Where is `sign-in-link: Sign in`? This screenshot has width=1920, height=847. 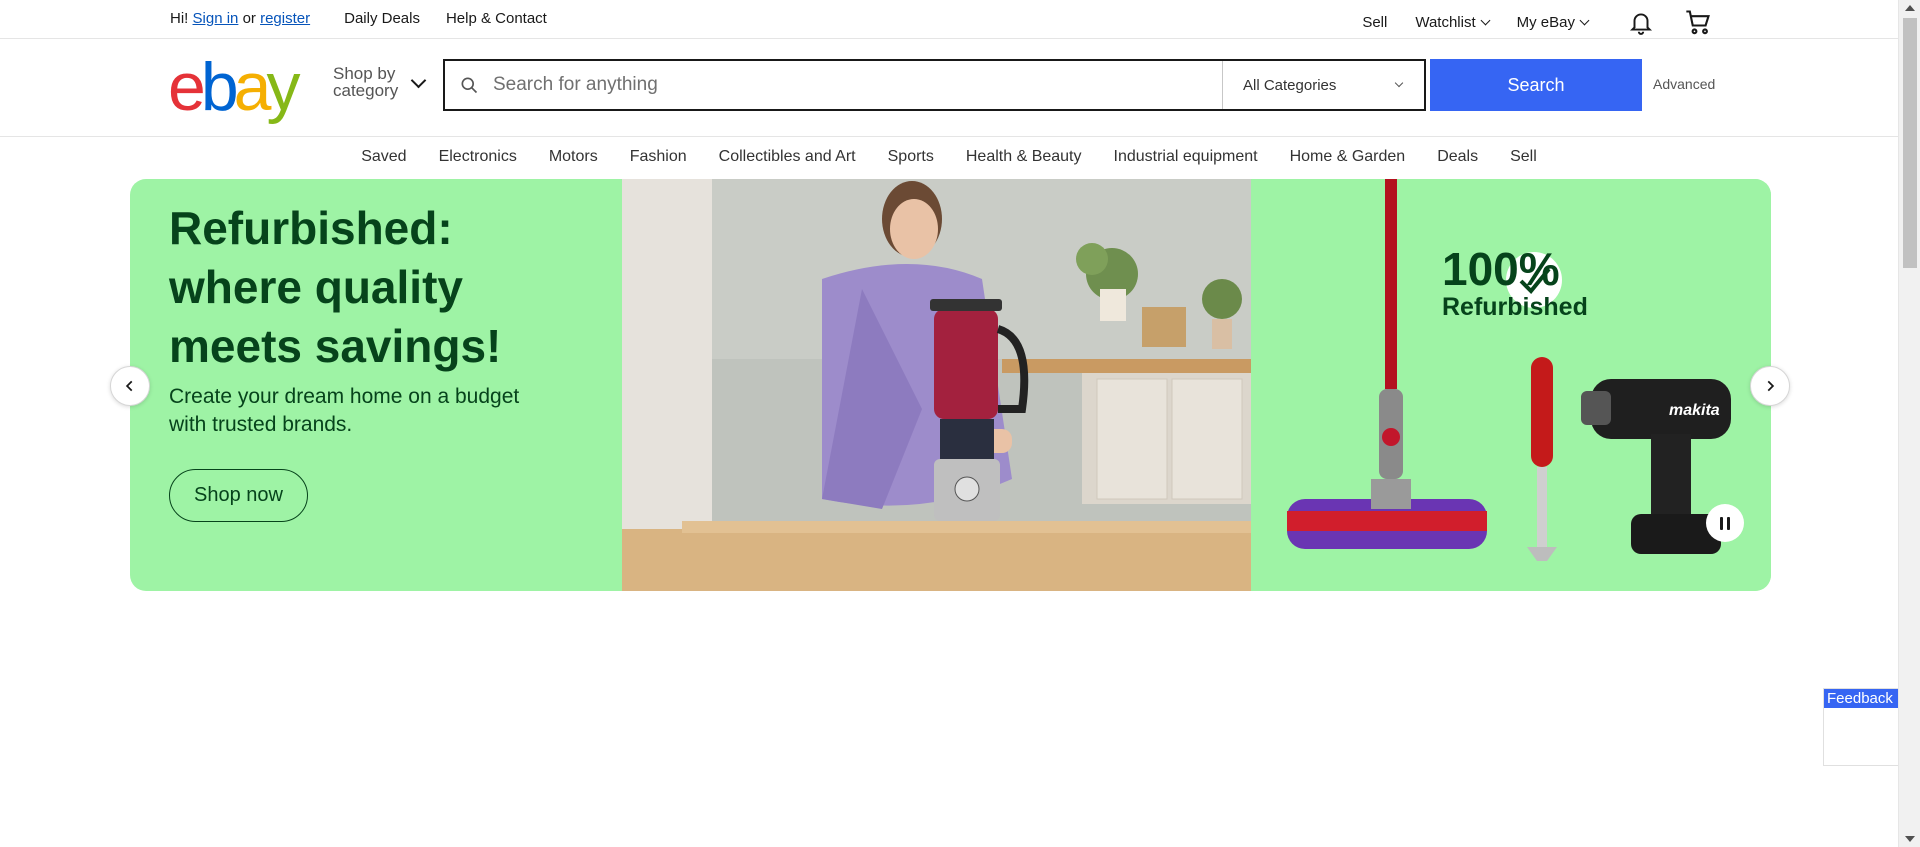
sign-in-link: Sign in is located at coordinates (216, 18).